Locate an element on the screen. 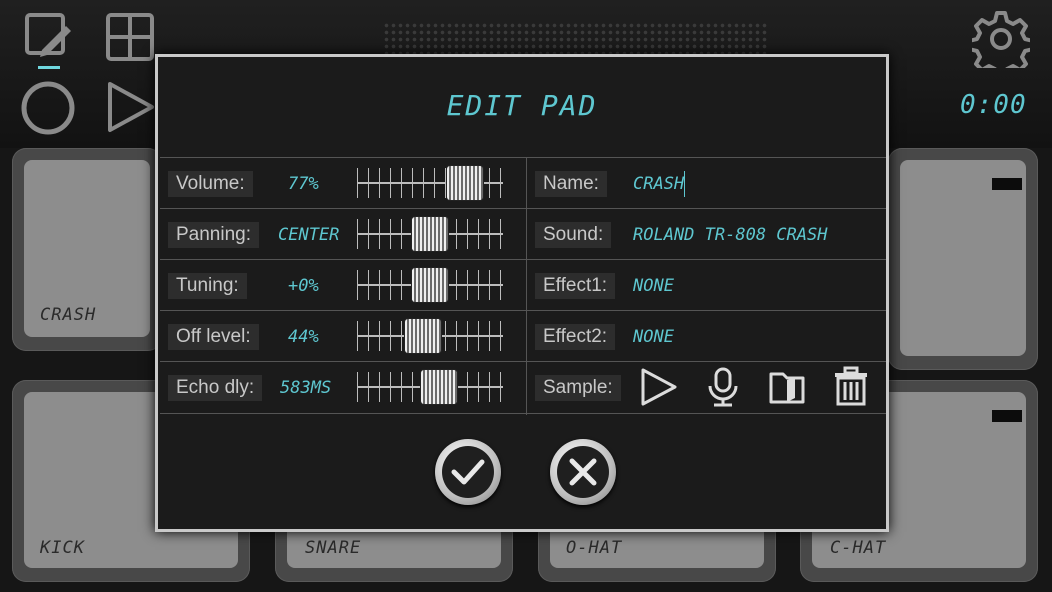  param-label: Volume: is located at coordinates (210, 184).